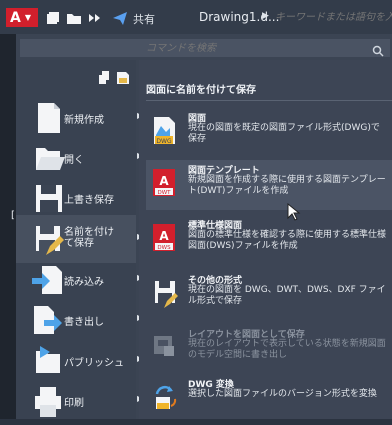 This screenshot has width=392, height=425. I want to click on menu-item-label: 印刷, so click(74, 403).